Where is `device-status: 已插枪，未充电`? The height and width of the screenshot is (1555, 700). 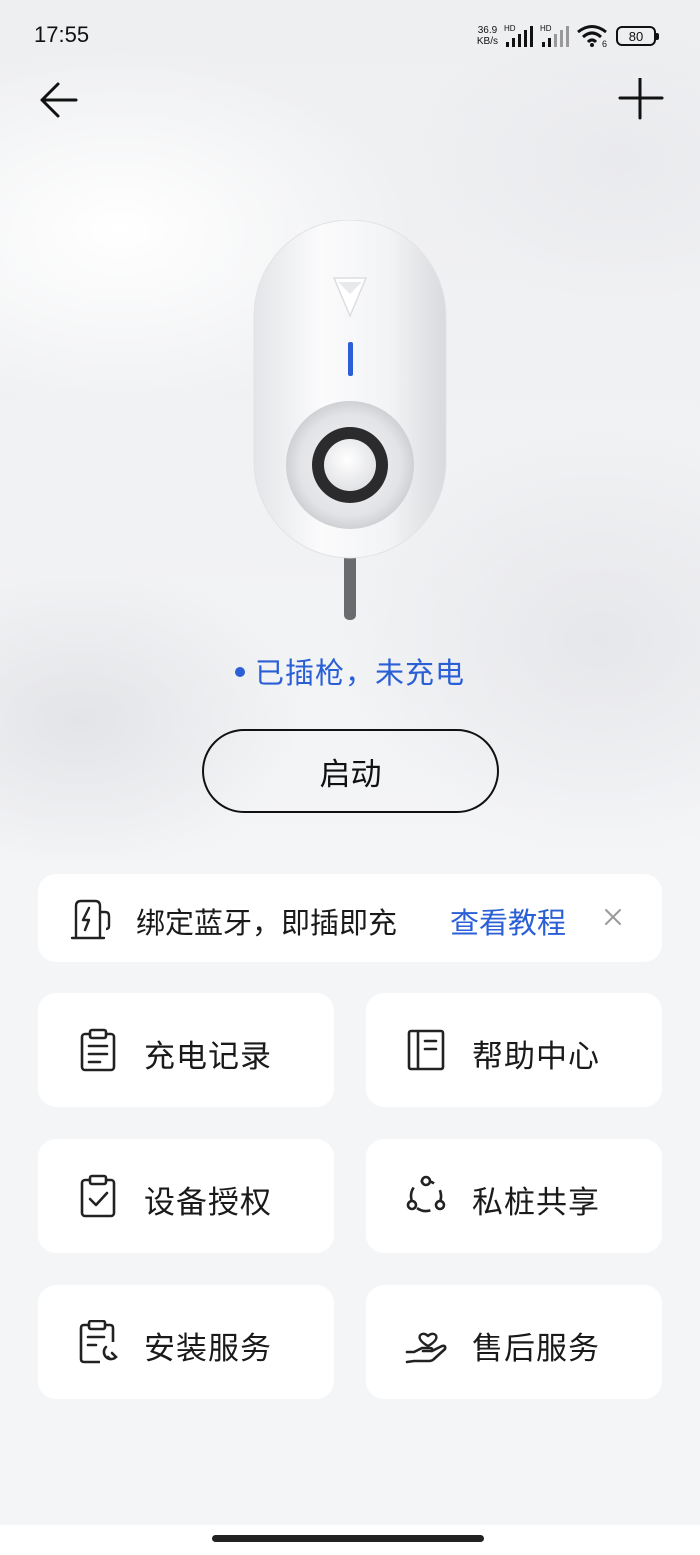 device-status: 已插枪，未充电 is located at coordinates (350, 671).